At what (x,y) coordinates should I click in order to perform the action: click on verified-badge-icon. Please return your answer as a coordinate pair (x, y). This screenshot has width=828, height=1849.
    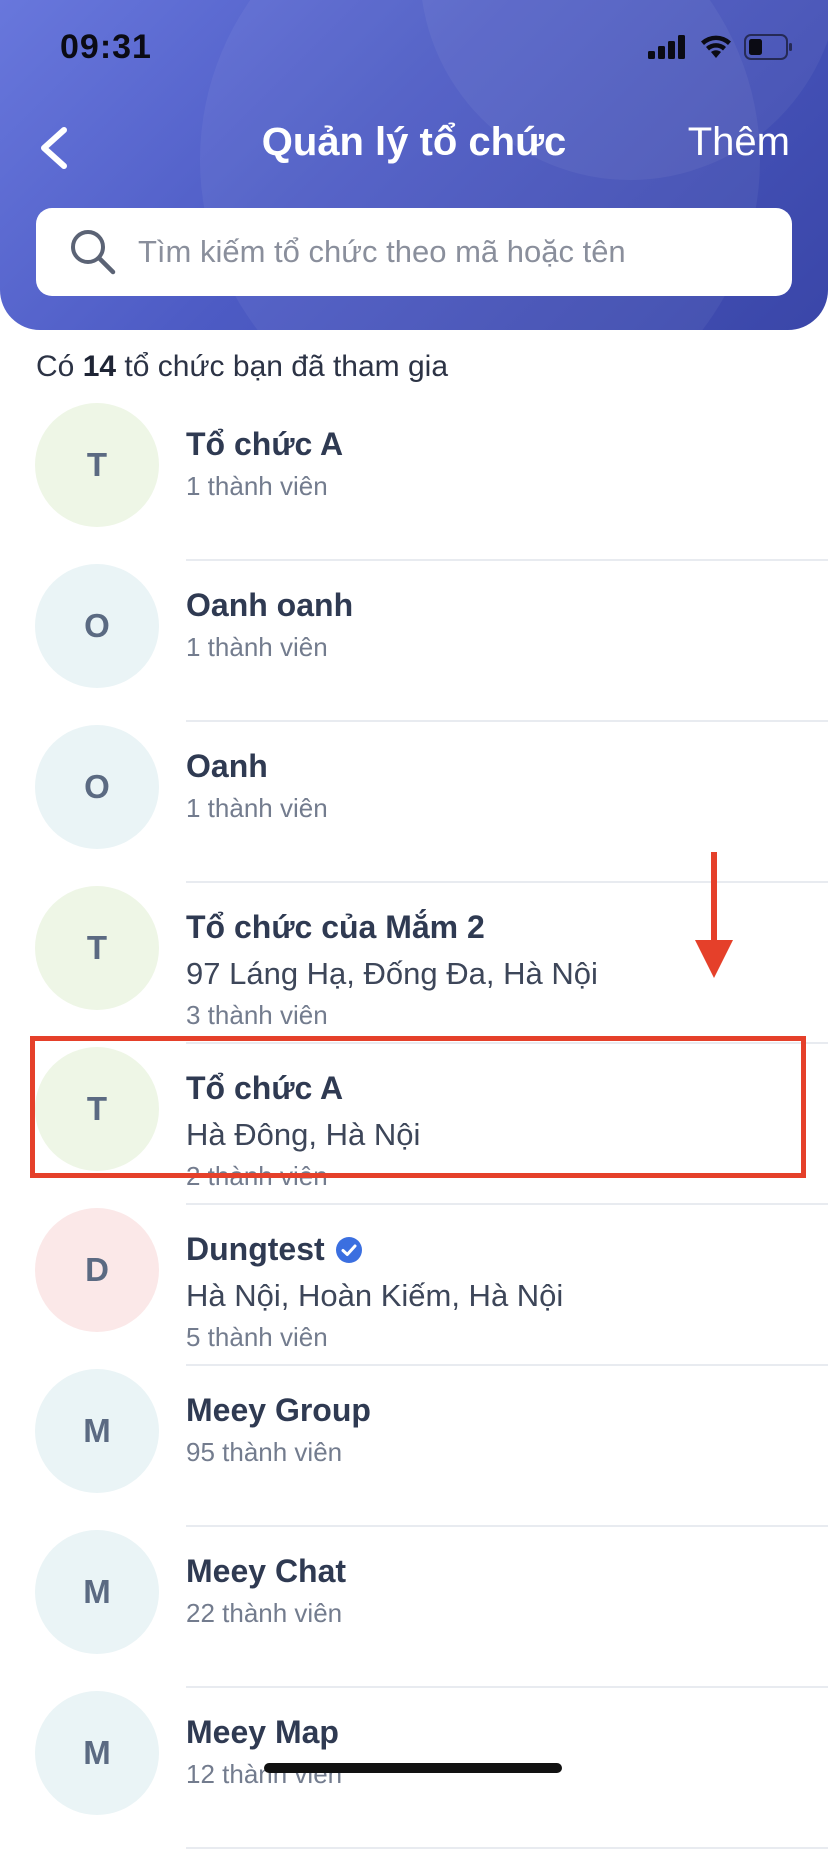
    Looking at the image, I should click on (348, 1249).